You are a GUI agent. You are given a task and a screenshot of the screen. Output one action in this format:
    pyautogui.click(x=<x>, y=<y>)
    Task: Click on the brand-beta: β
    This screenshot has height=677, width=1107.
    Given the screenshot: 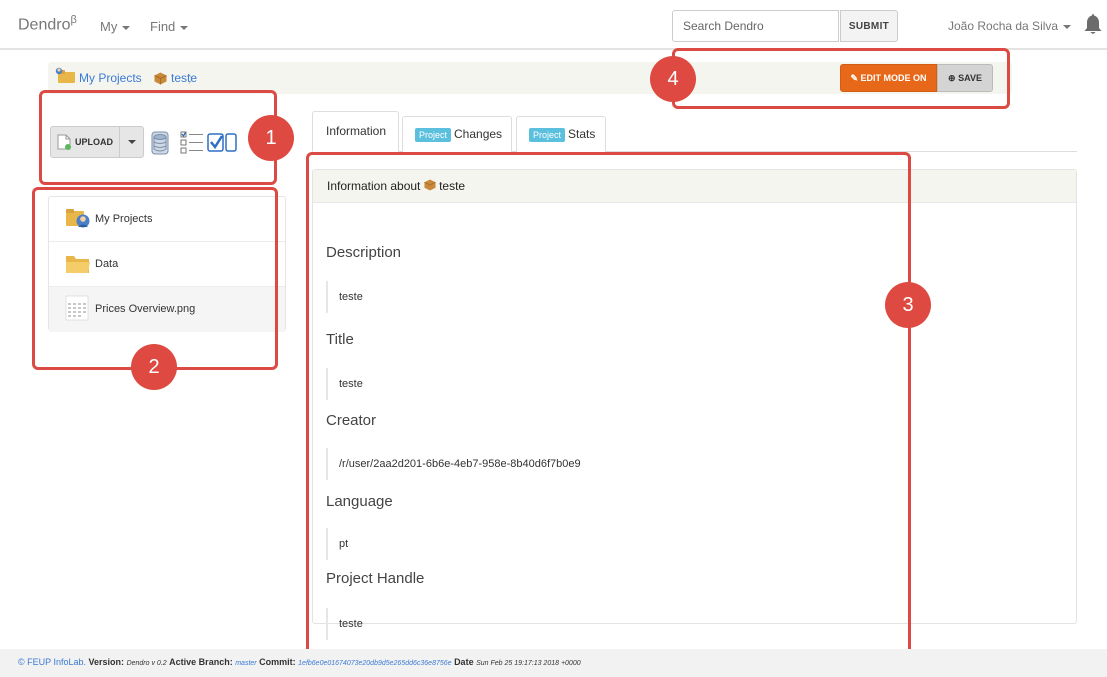 What is the action you would take?
    pyautogui.click(x=73, y=20)
    